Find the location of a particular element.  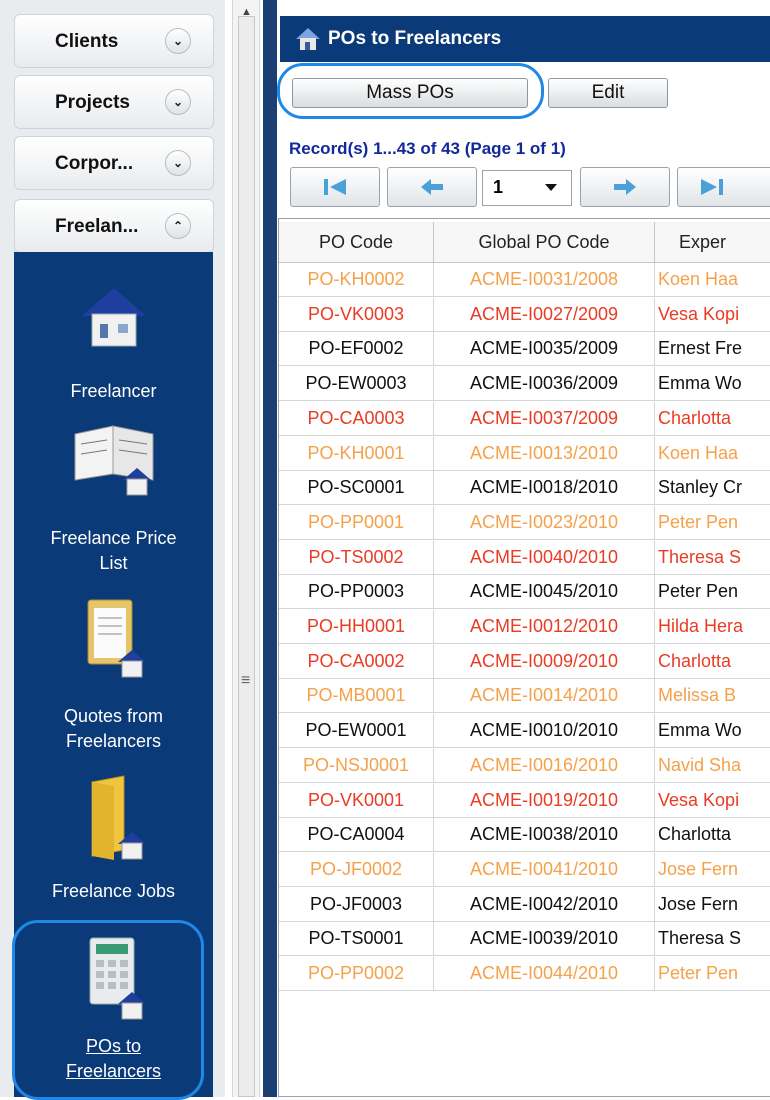

po-code-cell: PO-NSJ0001 is located at coordinates (356, 765).